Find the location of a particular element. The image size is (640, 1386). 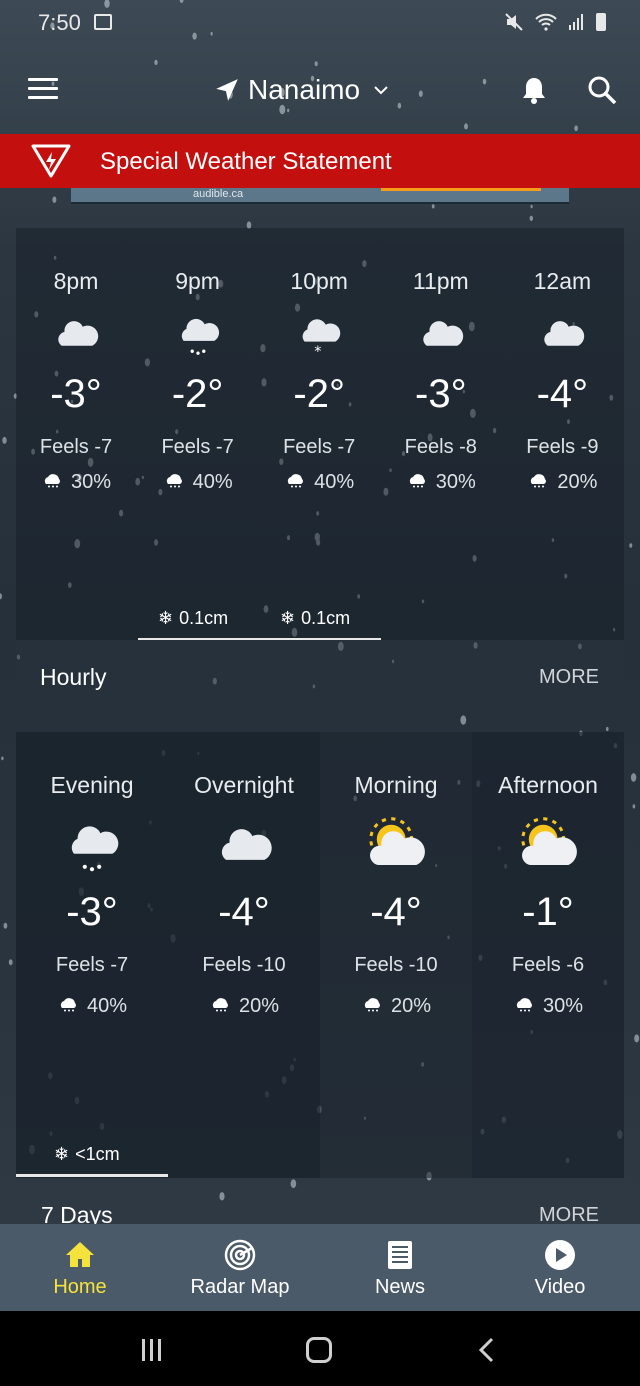

ad-banner: audible.ca is located at coordinates (320, 196).